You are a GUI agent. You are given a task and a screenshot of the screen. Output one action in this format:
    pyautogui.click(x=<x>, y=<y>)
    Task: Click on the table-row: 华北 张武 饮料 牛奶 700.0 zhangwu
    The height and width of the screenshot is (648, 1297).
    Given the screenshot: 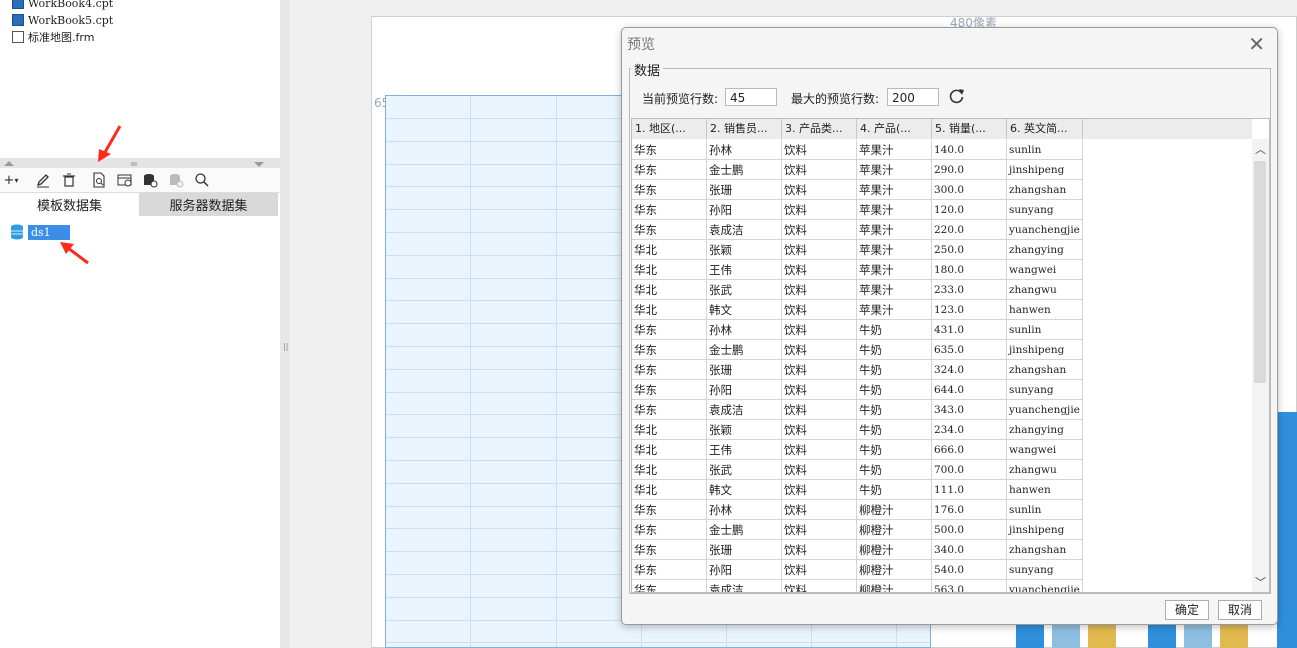 What is the action you would take?
    pyautogui.click(x=857, y=470)
    